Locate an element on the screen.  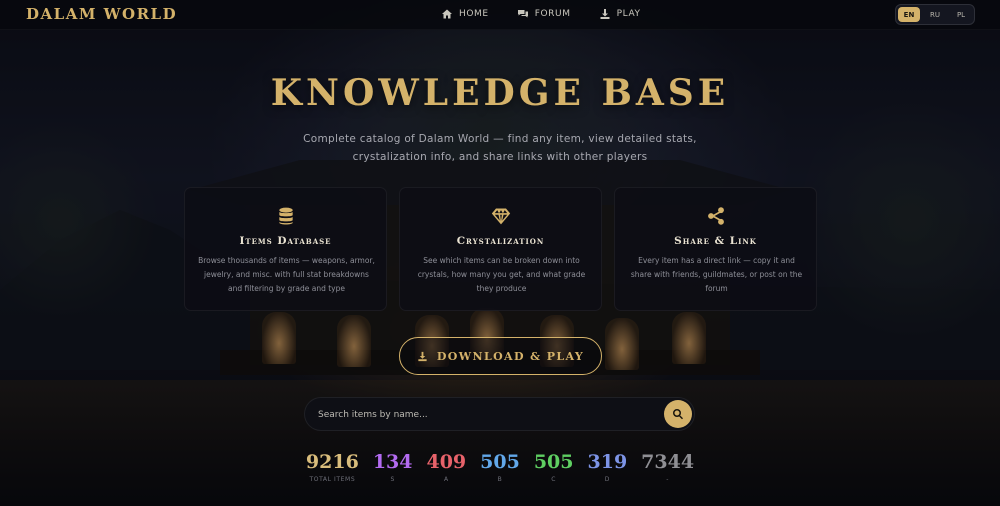
stat-value: 7344 is located at coordinates (668, 462).